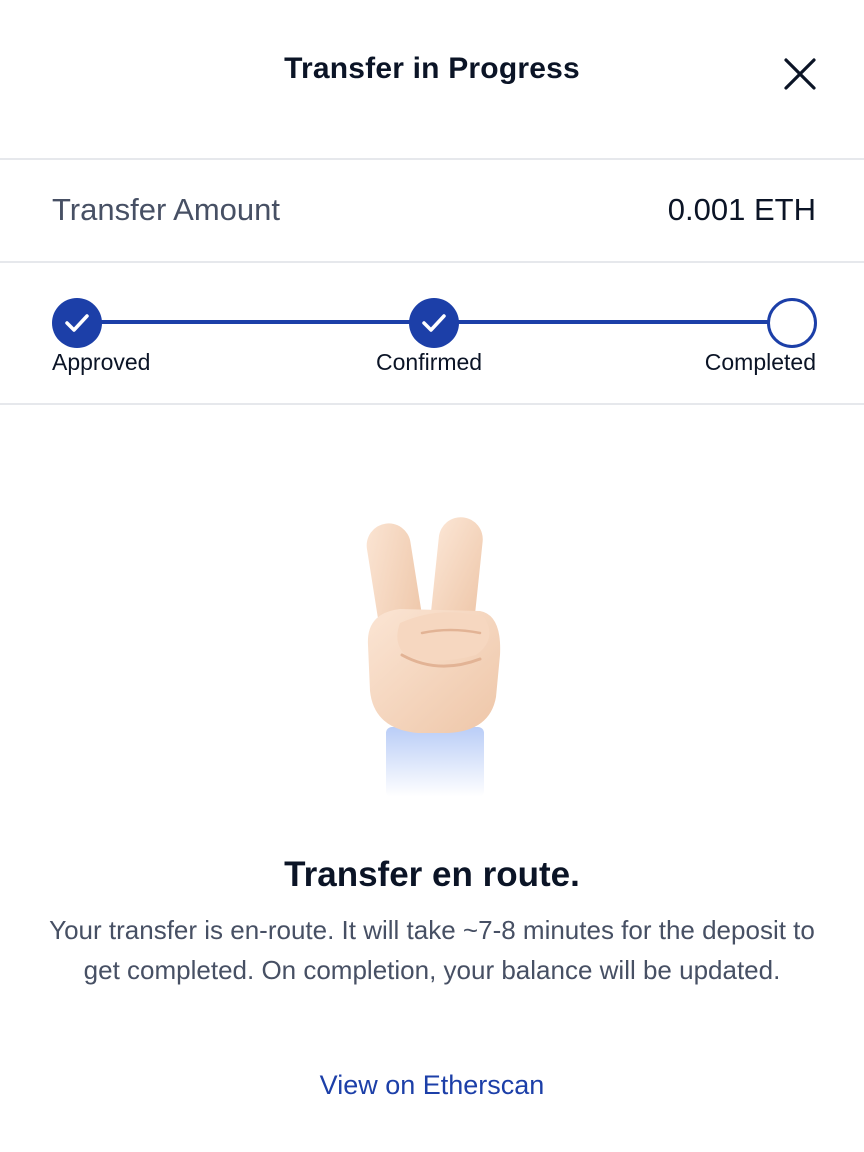 The image size is (864, 1152). What do you see at coordinates (166, 209) in the screenshot?
I see `transfer-amount-label: Transfer Amount` at bounding box center [166, 209].